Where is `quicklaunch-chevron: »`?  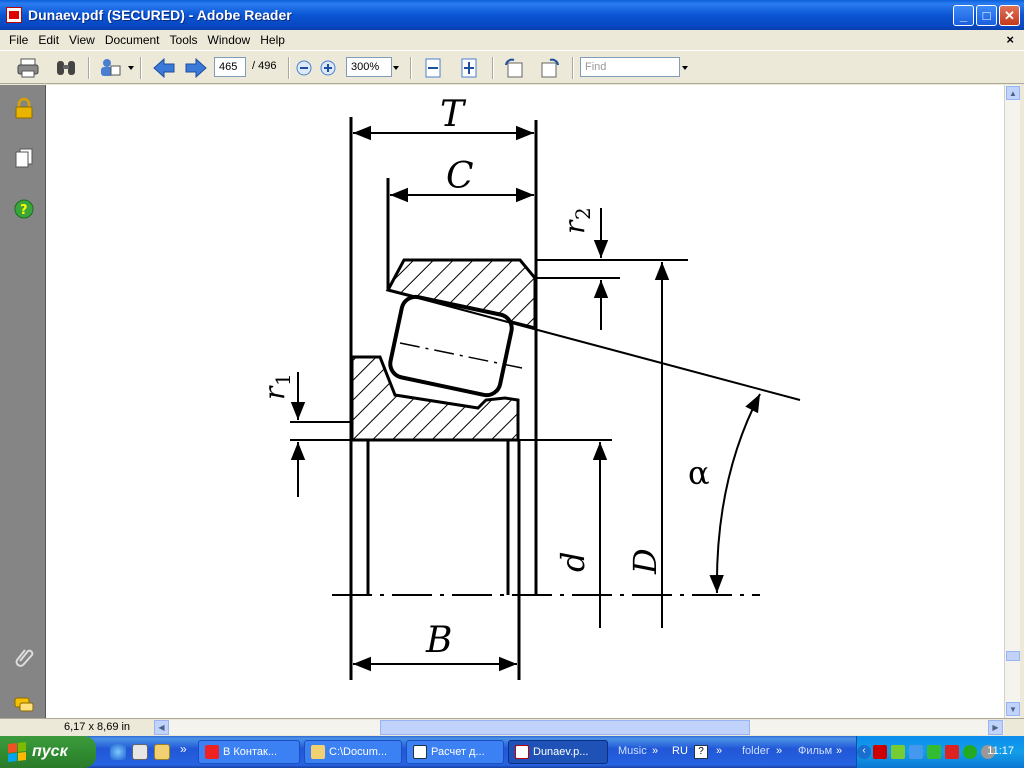 quicklaunch-chevron: » is located at coordinates (183, 749).